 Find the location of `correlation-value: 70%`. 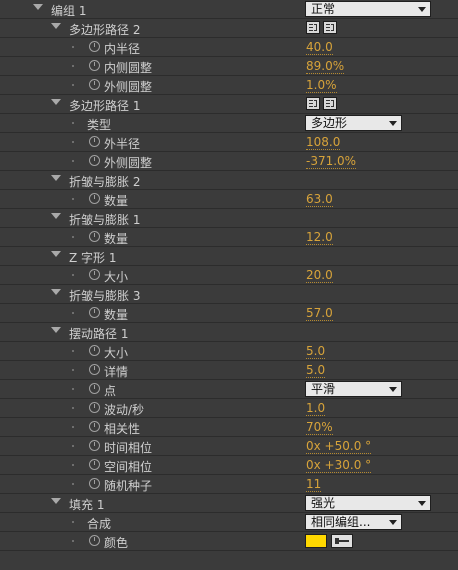

correlation-value: 70% is located at coordinates (319, 427).